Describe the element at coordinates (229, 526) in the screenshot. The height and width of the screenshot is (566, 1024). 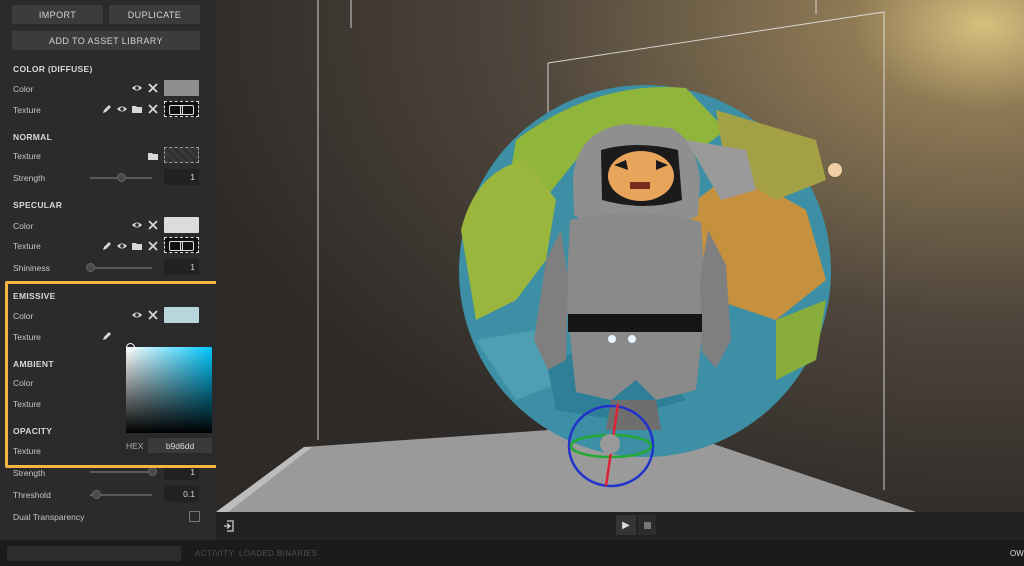
I see `exit-icon` at that location.